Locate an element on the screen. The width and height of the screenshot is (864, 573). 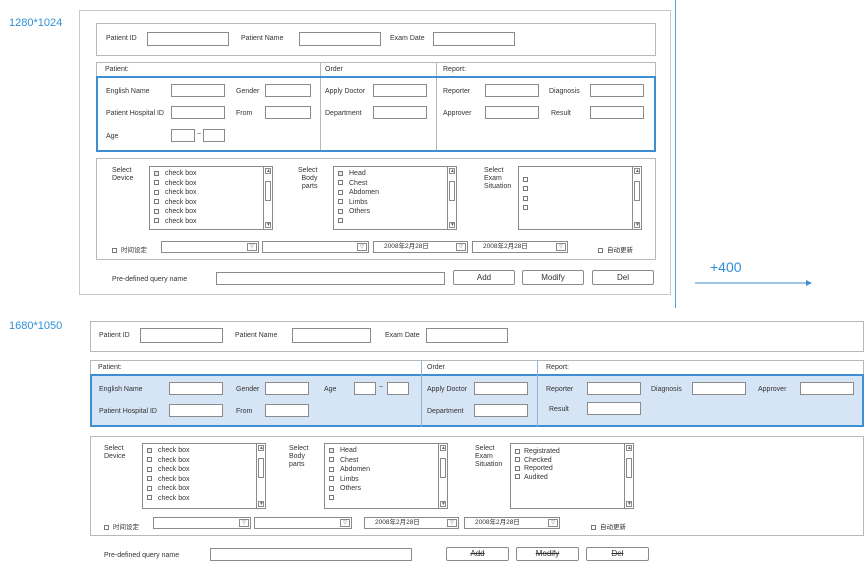
english-name-label: English Name is located at coordinates (121, 389).